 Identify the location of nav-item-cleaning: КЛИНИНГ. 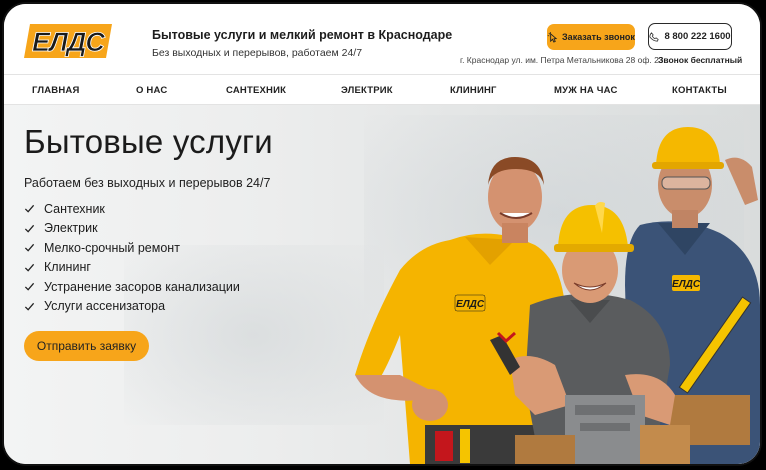
(473, 90).